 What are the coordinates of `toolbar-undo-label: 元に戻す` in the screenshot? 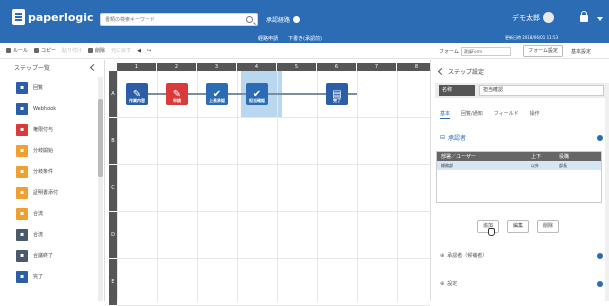 It's located at (121, 51).